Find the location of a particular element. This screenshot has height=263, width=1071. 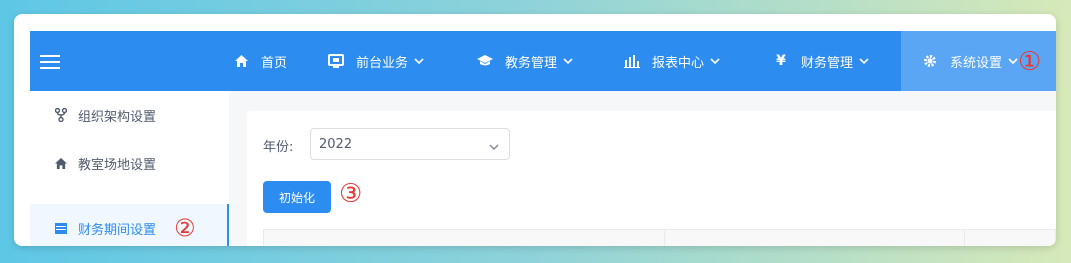

gear-icon is located at coordinates (930, 61).